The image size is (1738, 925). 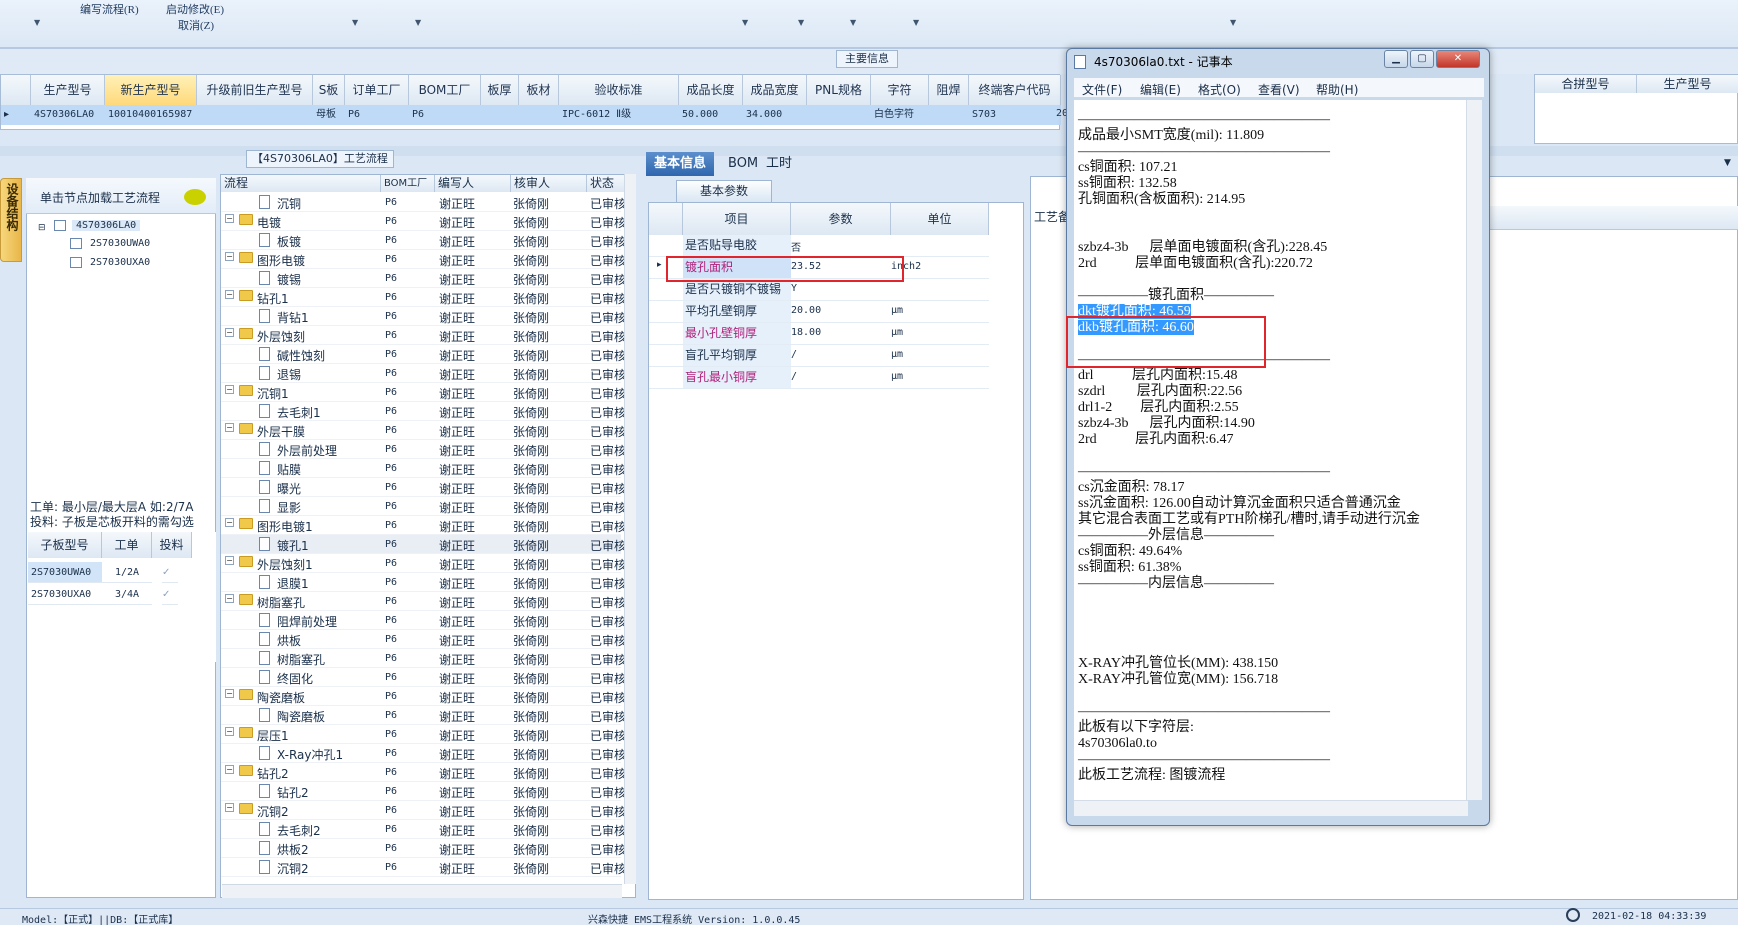 I want to click on tab-basic-info: 基本信息, so click(x=680, y=164).